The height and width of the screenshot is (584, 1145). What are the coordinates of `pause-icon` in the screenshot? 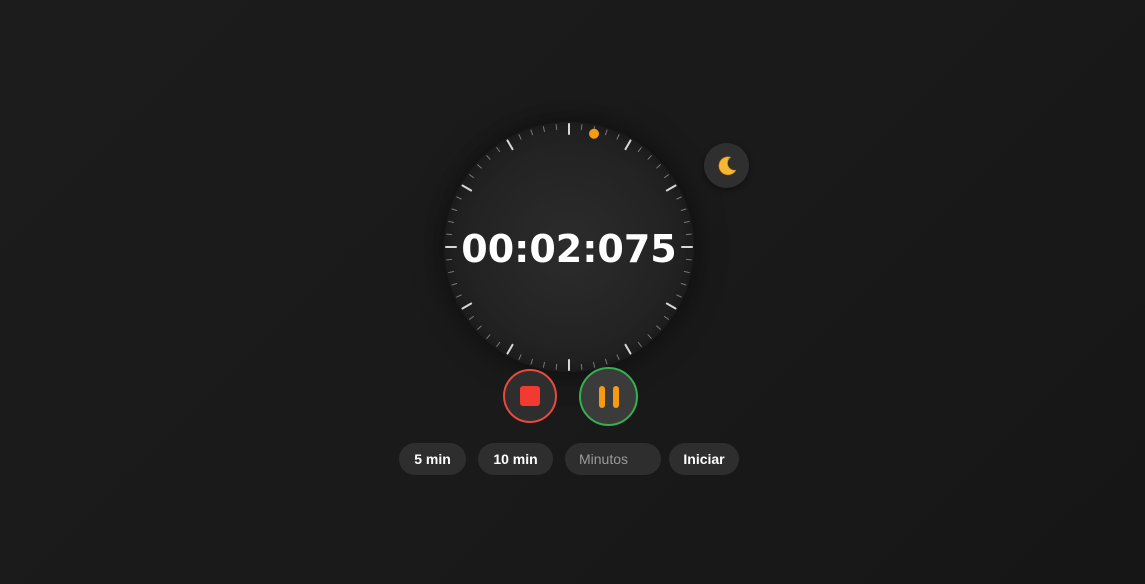 It's located at (608, 396).